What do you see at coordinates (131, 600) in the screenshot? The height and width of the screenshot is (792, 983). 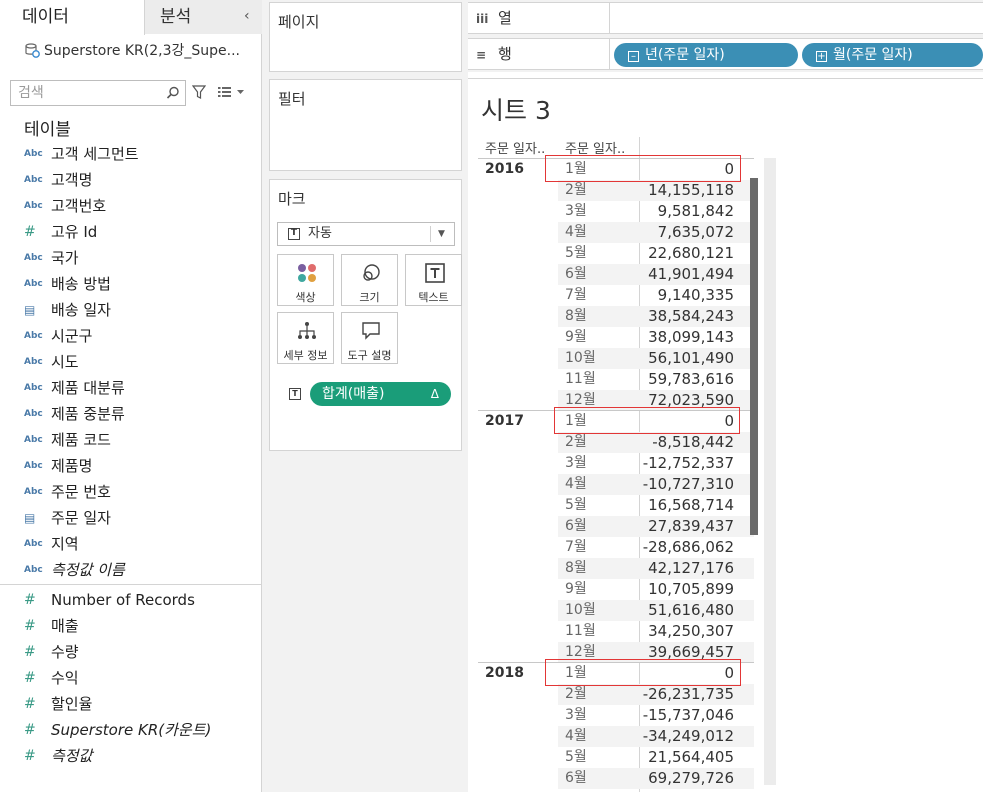 I see `field-item: # Number of Records` at bounding box center [131, 600].